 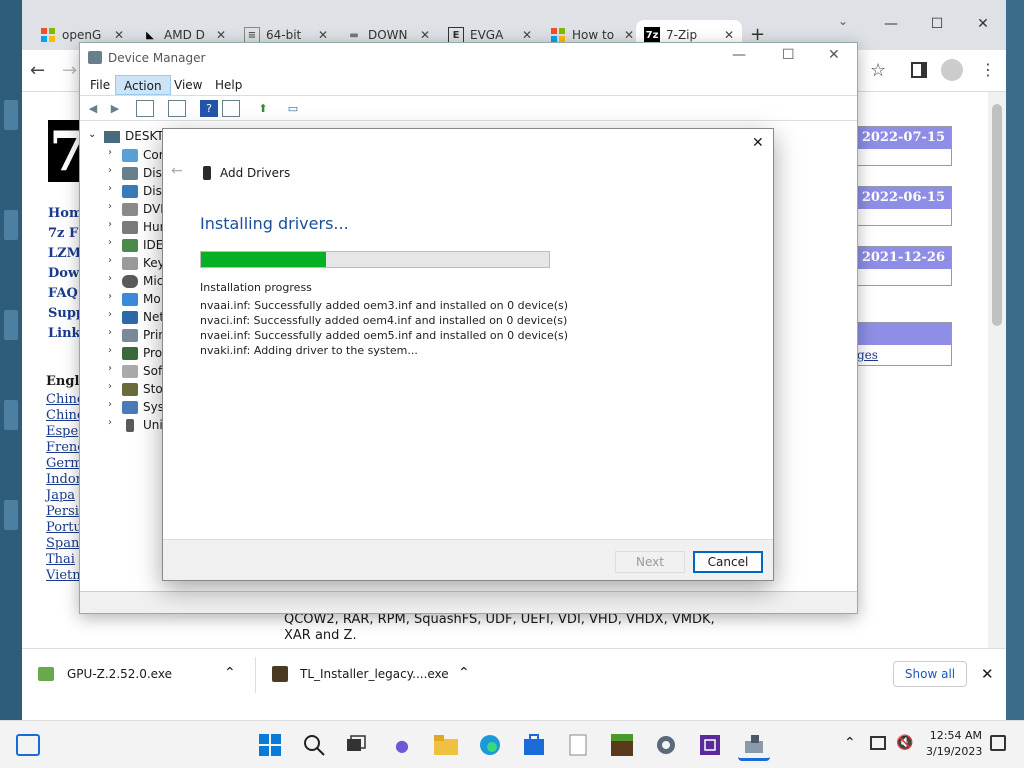 What do you see at coordinates (119, 674) in the screenshot?
I see `download-filename: GPU-Z.2.52.0.exe` at bounding box center [119, 674].